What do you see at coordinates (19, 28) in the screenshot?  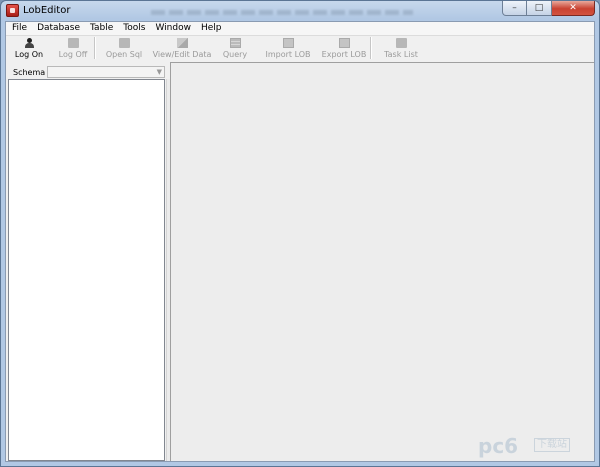 I see `menu-file: File` at bounding box center [19, 28].